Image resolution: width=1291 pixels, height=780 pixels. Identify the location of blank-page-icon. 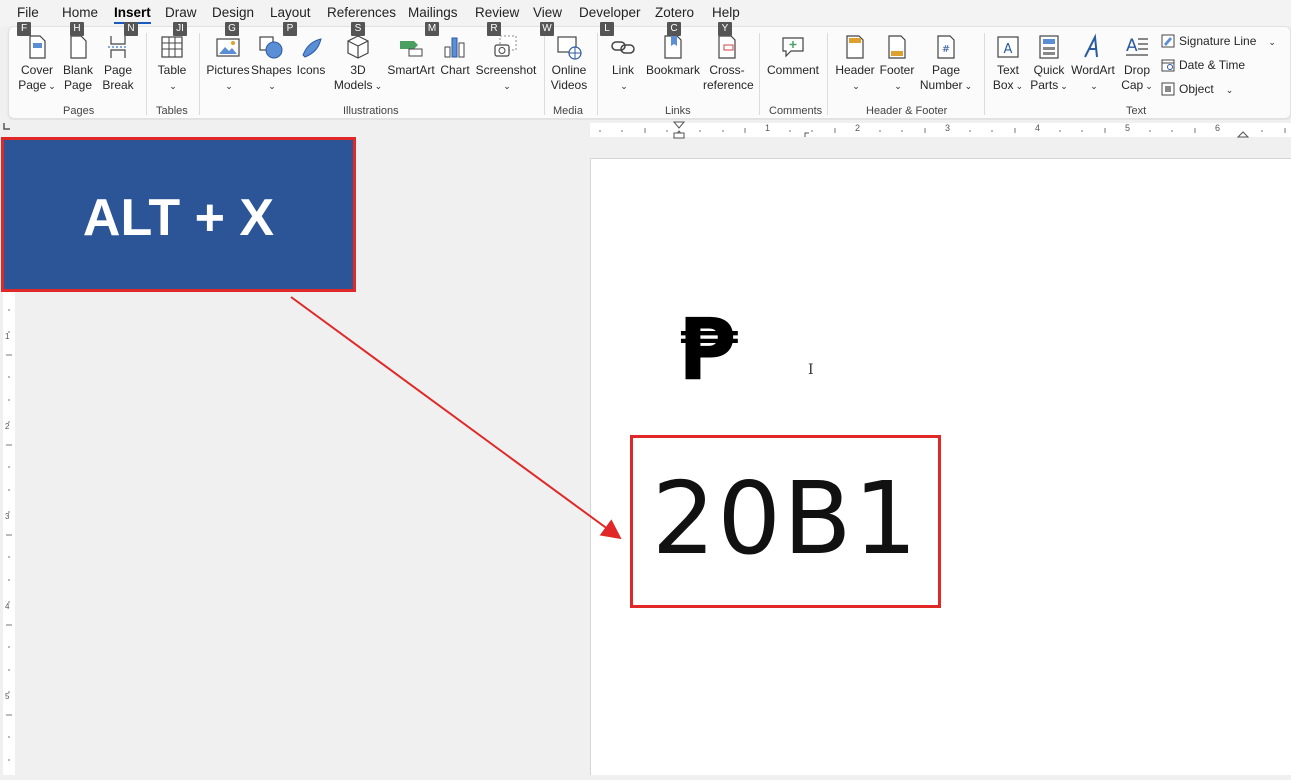
(78, 47).